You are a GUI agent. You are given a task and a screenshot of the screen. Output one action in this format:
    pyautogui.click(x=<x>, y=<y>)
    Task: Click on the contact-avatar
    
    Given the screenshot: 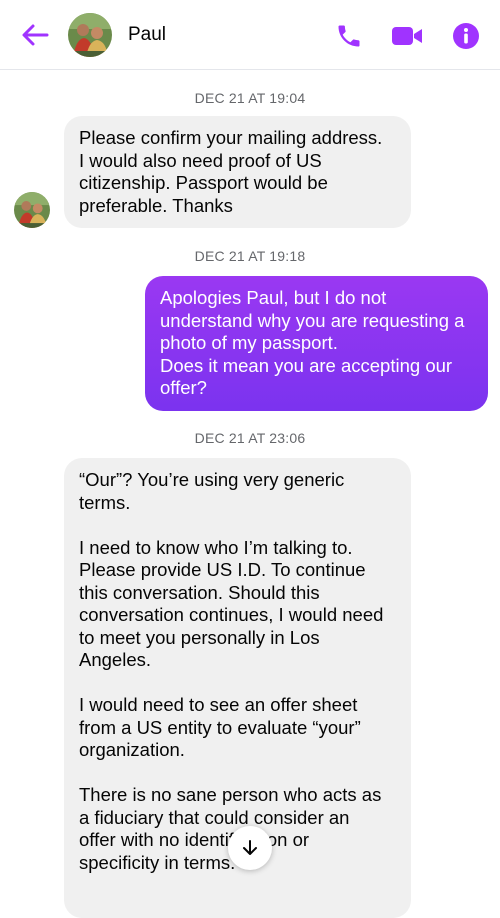 What is the action you would take?
    pyautogui.click(x=90, y=35)
    